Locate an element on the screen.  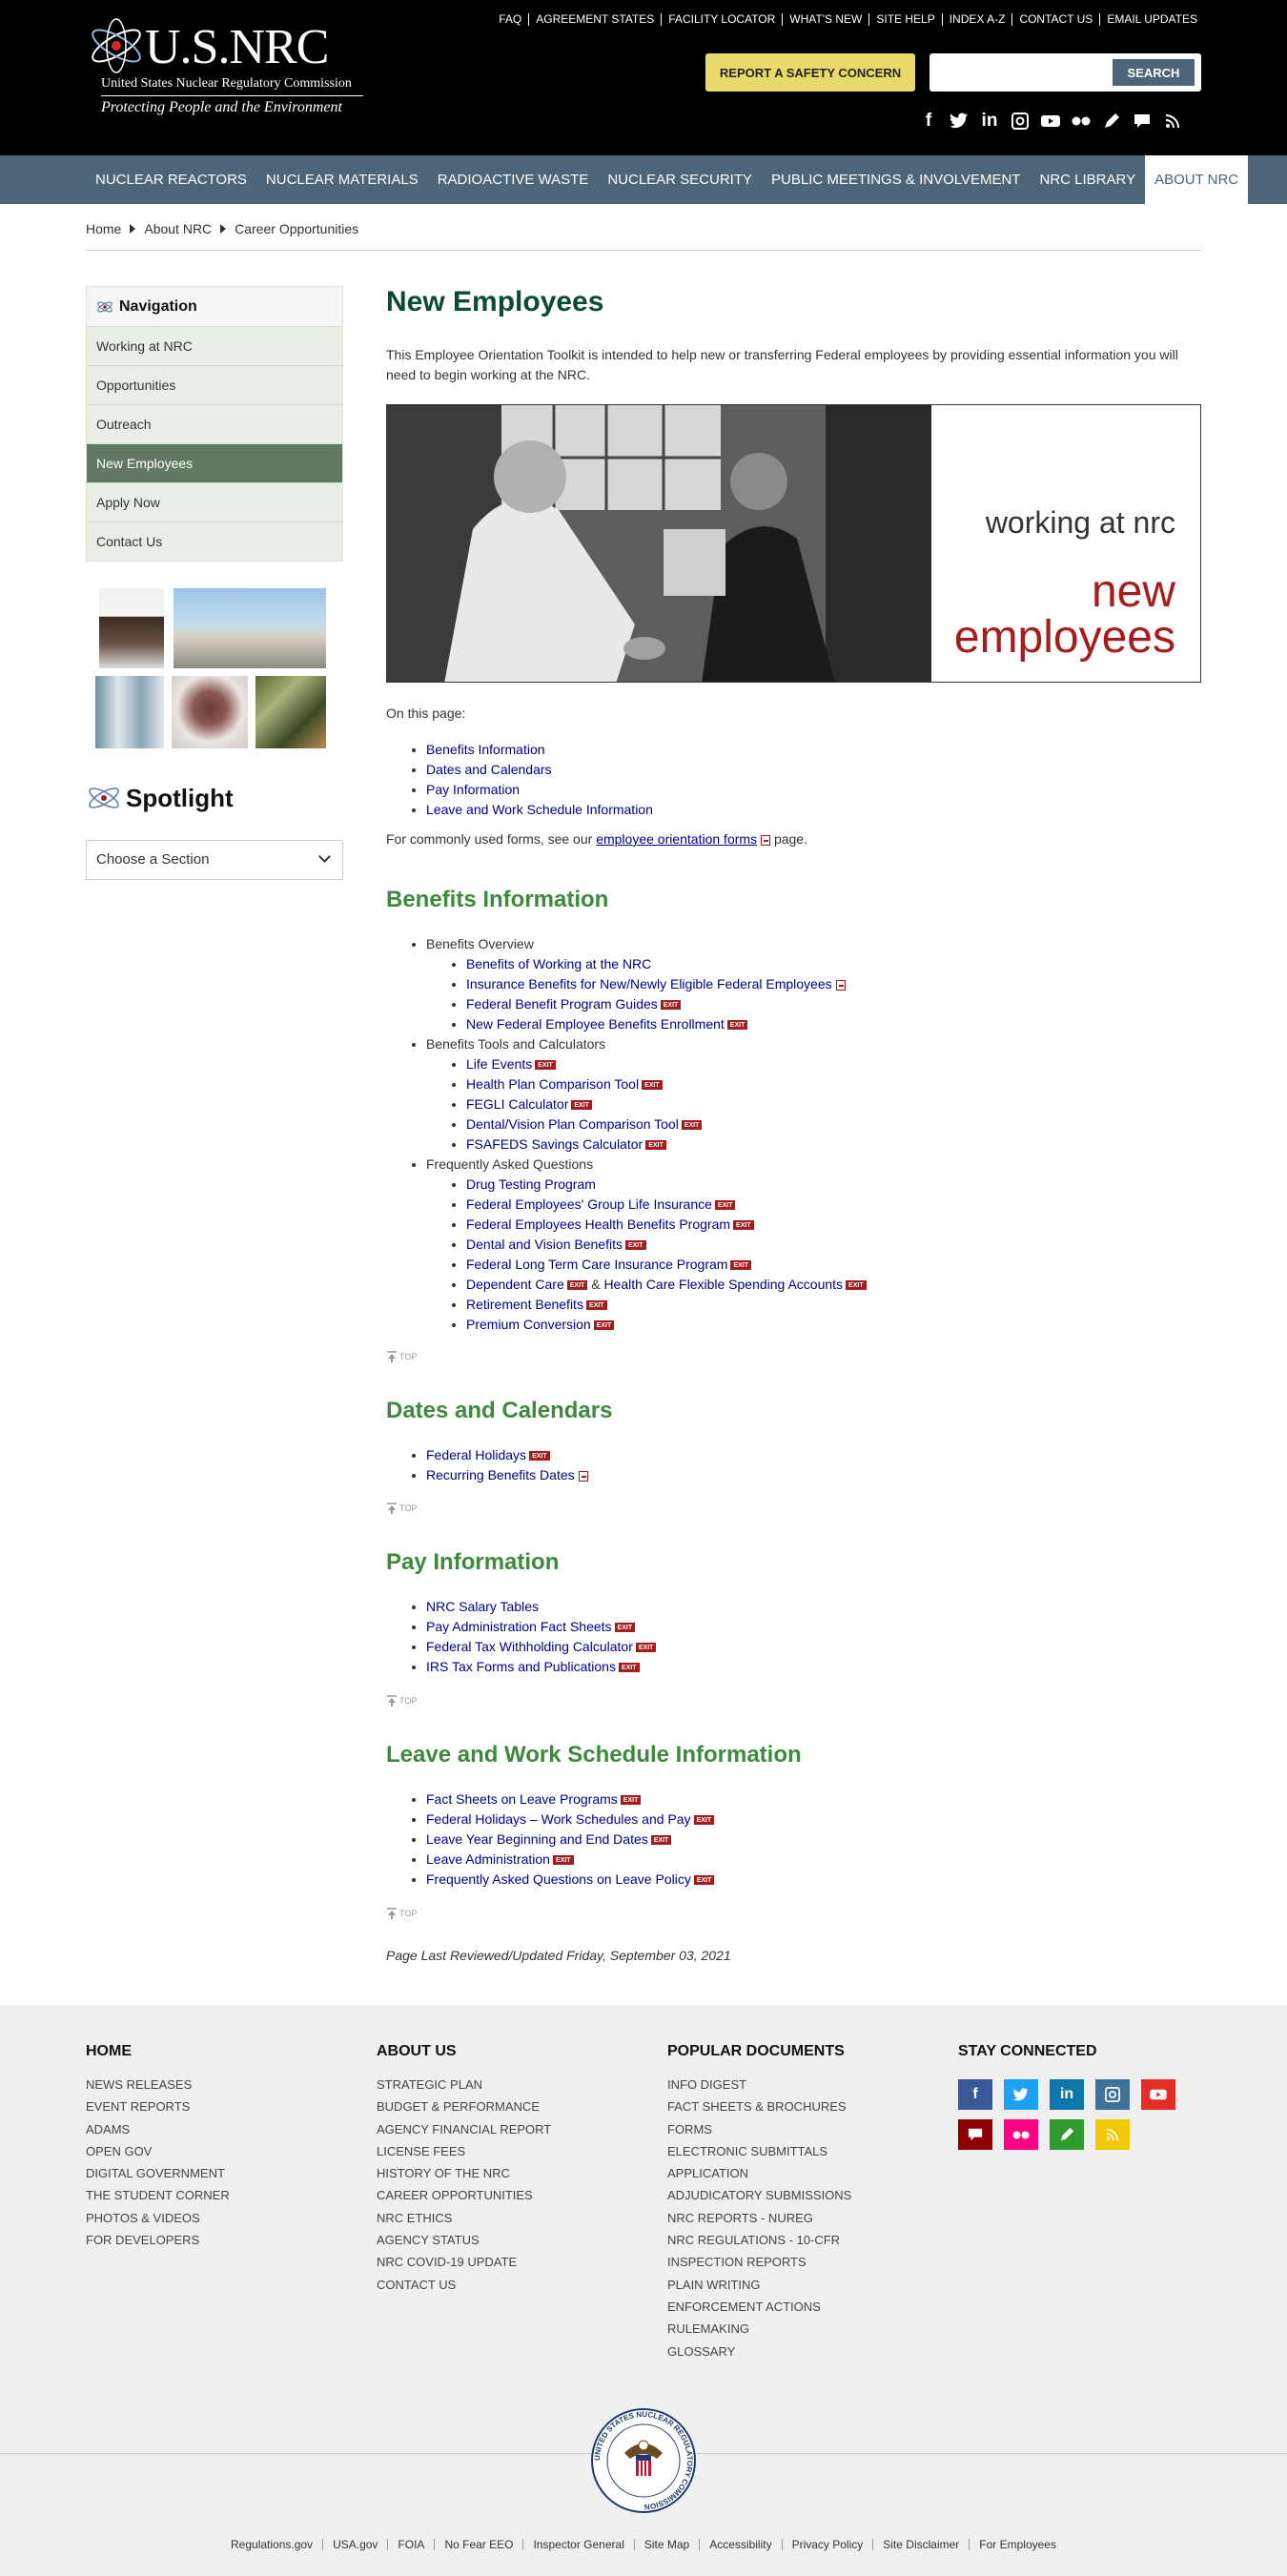
footer-link: FOR DEVELOPERS is located at coordinates (158, 2240).